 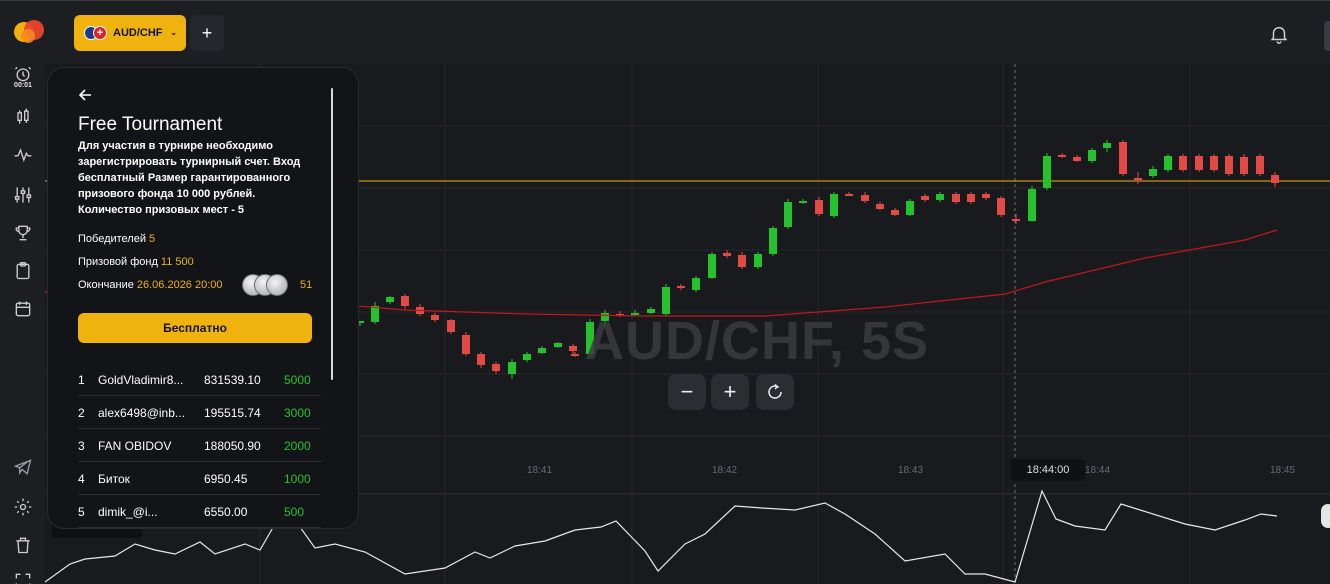 I want to click on chart-watermark: AUD/CHF, 5S, so click(x=757, y=341).